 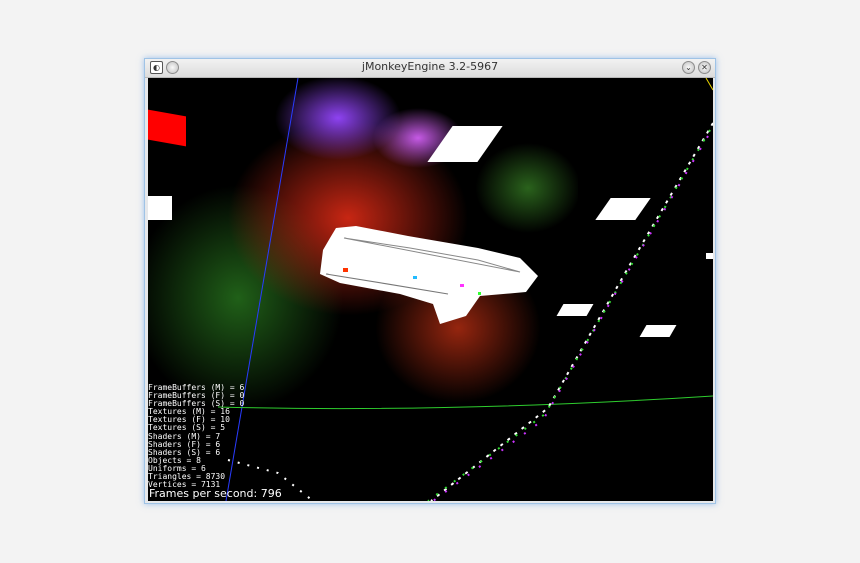 I want to click on window-title: jMonkeyEngine 3.2-5967, so click(x=430, y=66).